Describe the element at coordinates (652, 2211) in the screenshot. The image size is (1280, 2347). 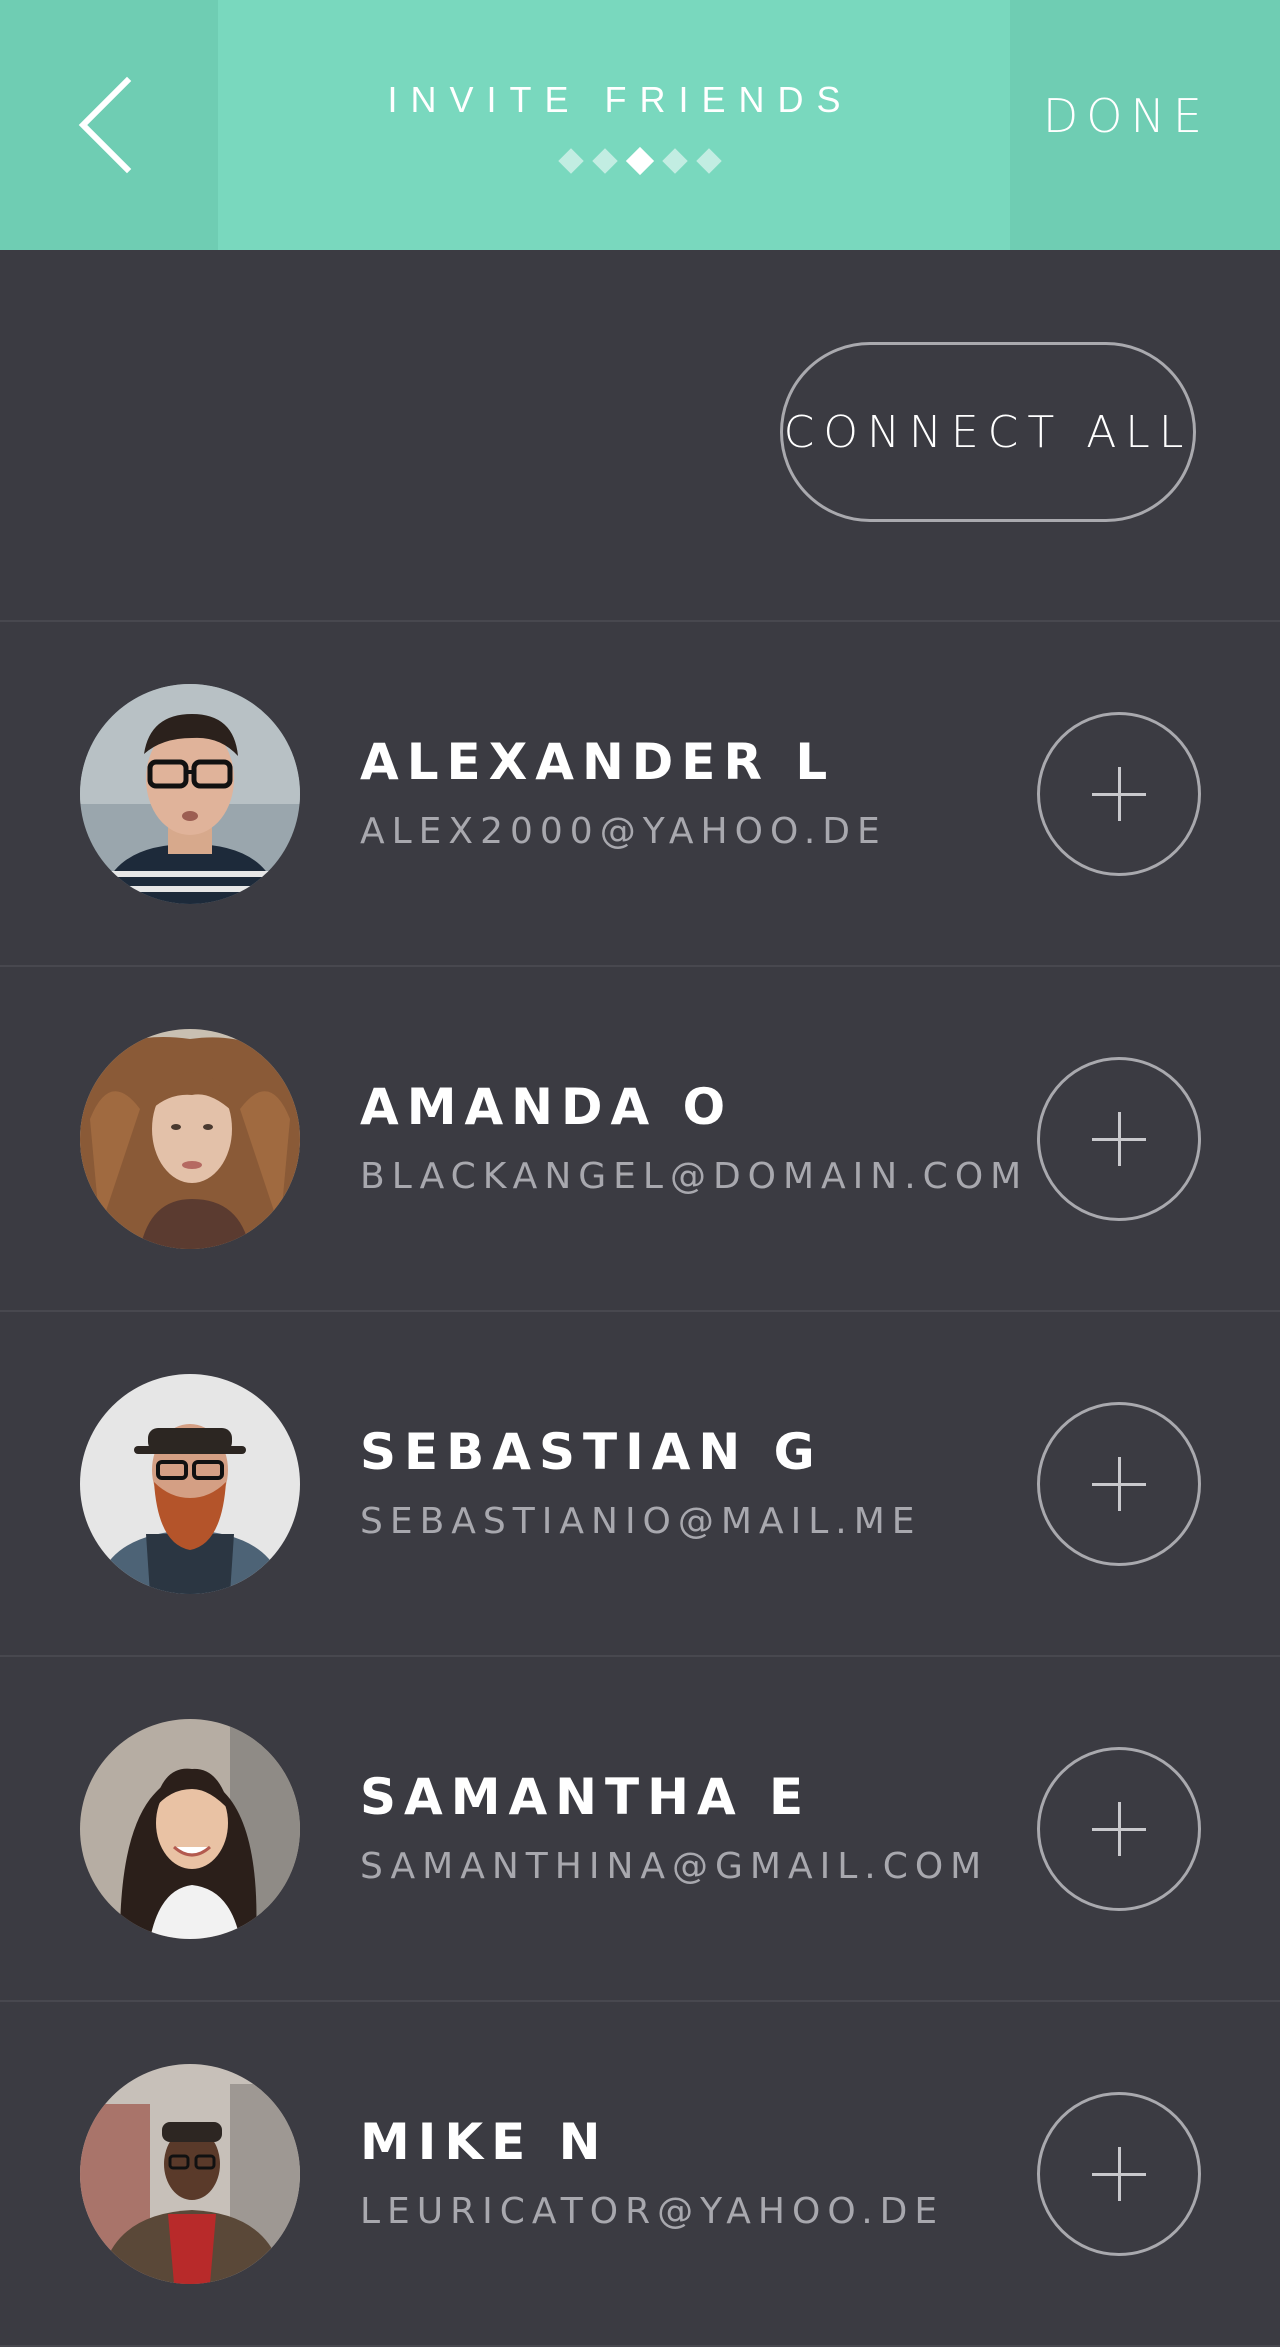
I see `contact-email: LEURICATOR@YAHOO.DE` at that location.